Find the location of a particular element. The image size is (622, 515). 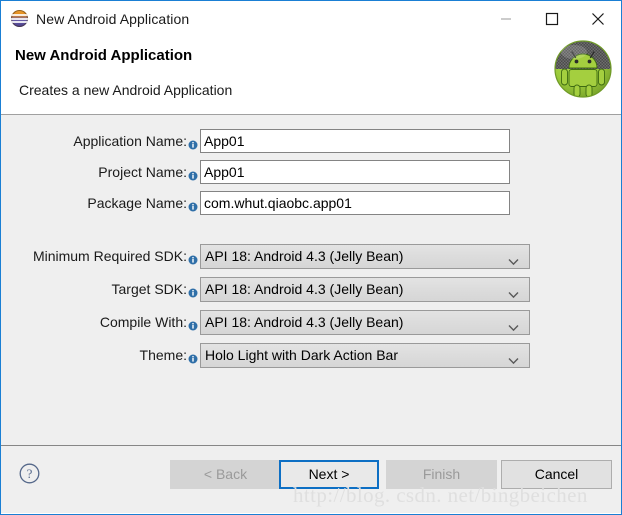

label-compile-with: Compile With: is located at coordinates (143, 322).